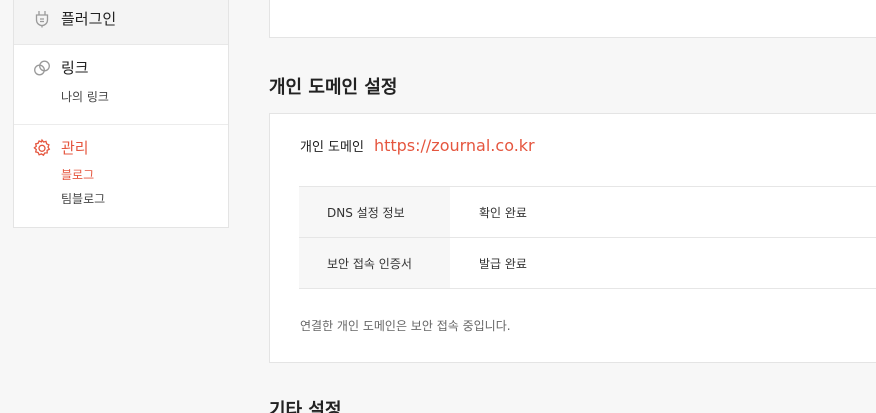 This screenshot has height=413, width=876. What do you see at coordinates (121, 22) in the screenshot?
I see `sidebar-section-plugin: 플러그인` at bounding box center [121, 22].